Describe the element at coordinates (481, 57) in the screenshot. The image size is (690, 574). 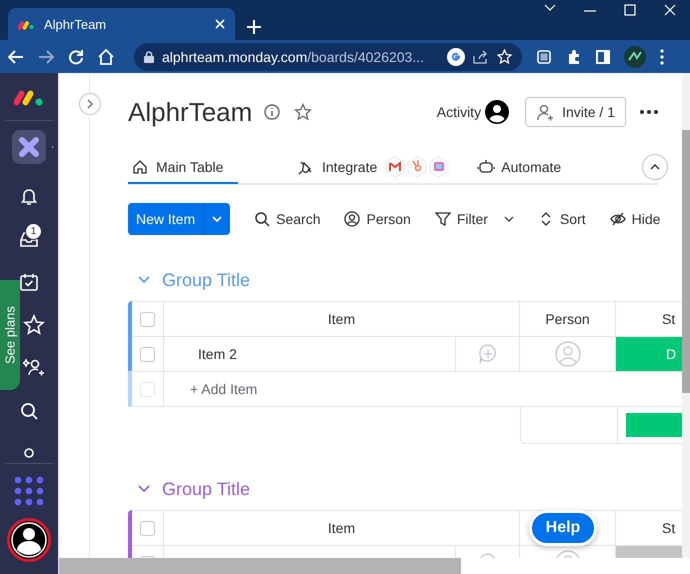
I see `share-icon` at that location.